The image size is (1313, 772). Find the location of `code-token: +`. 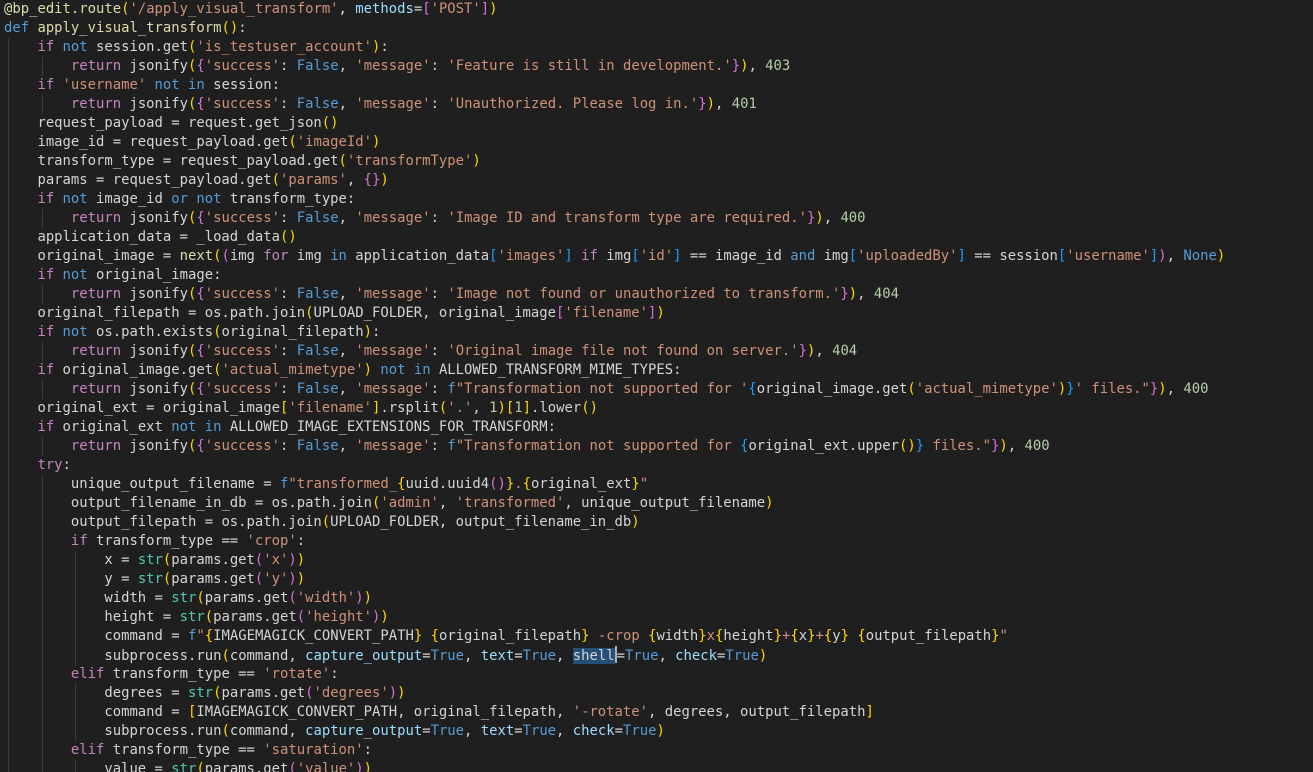

code-token: + is located at coordinates (819, 636).